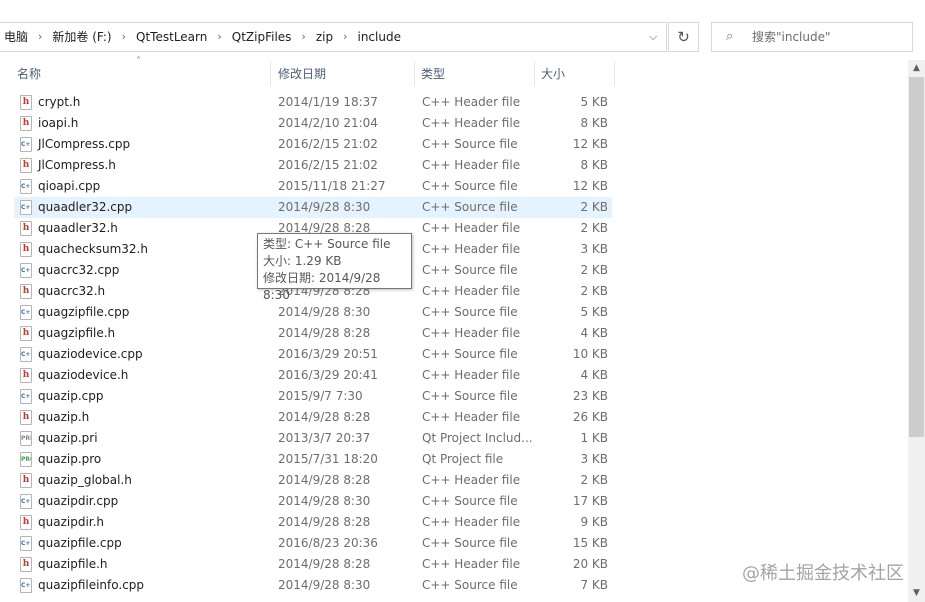  Describe the element at coordinates (81, 37) in the screenshot. I see `breadcrumb-item: 新加卷 (F:)` at that location.